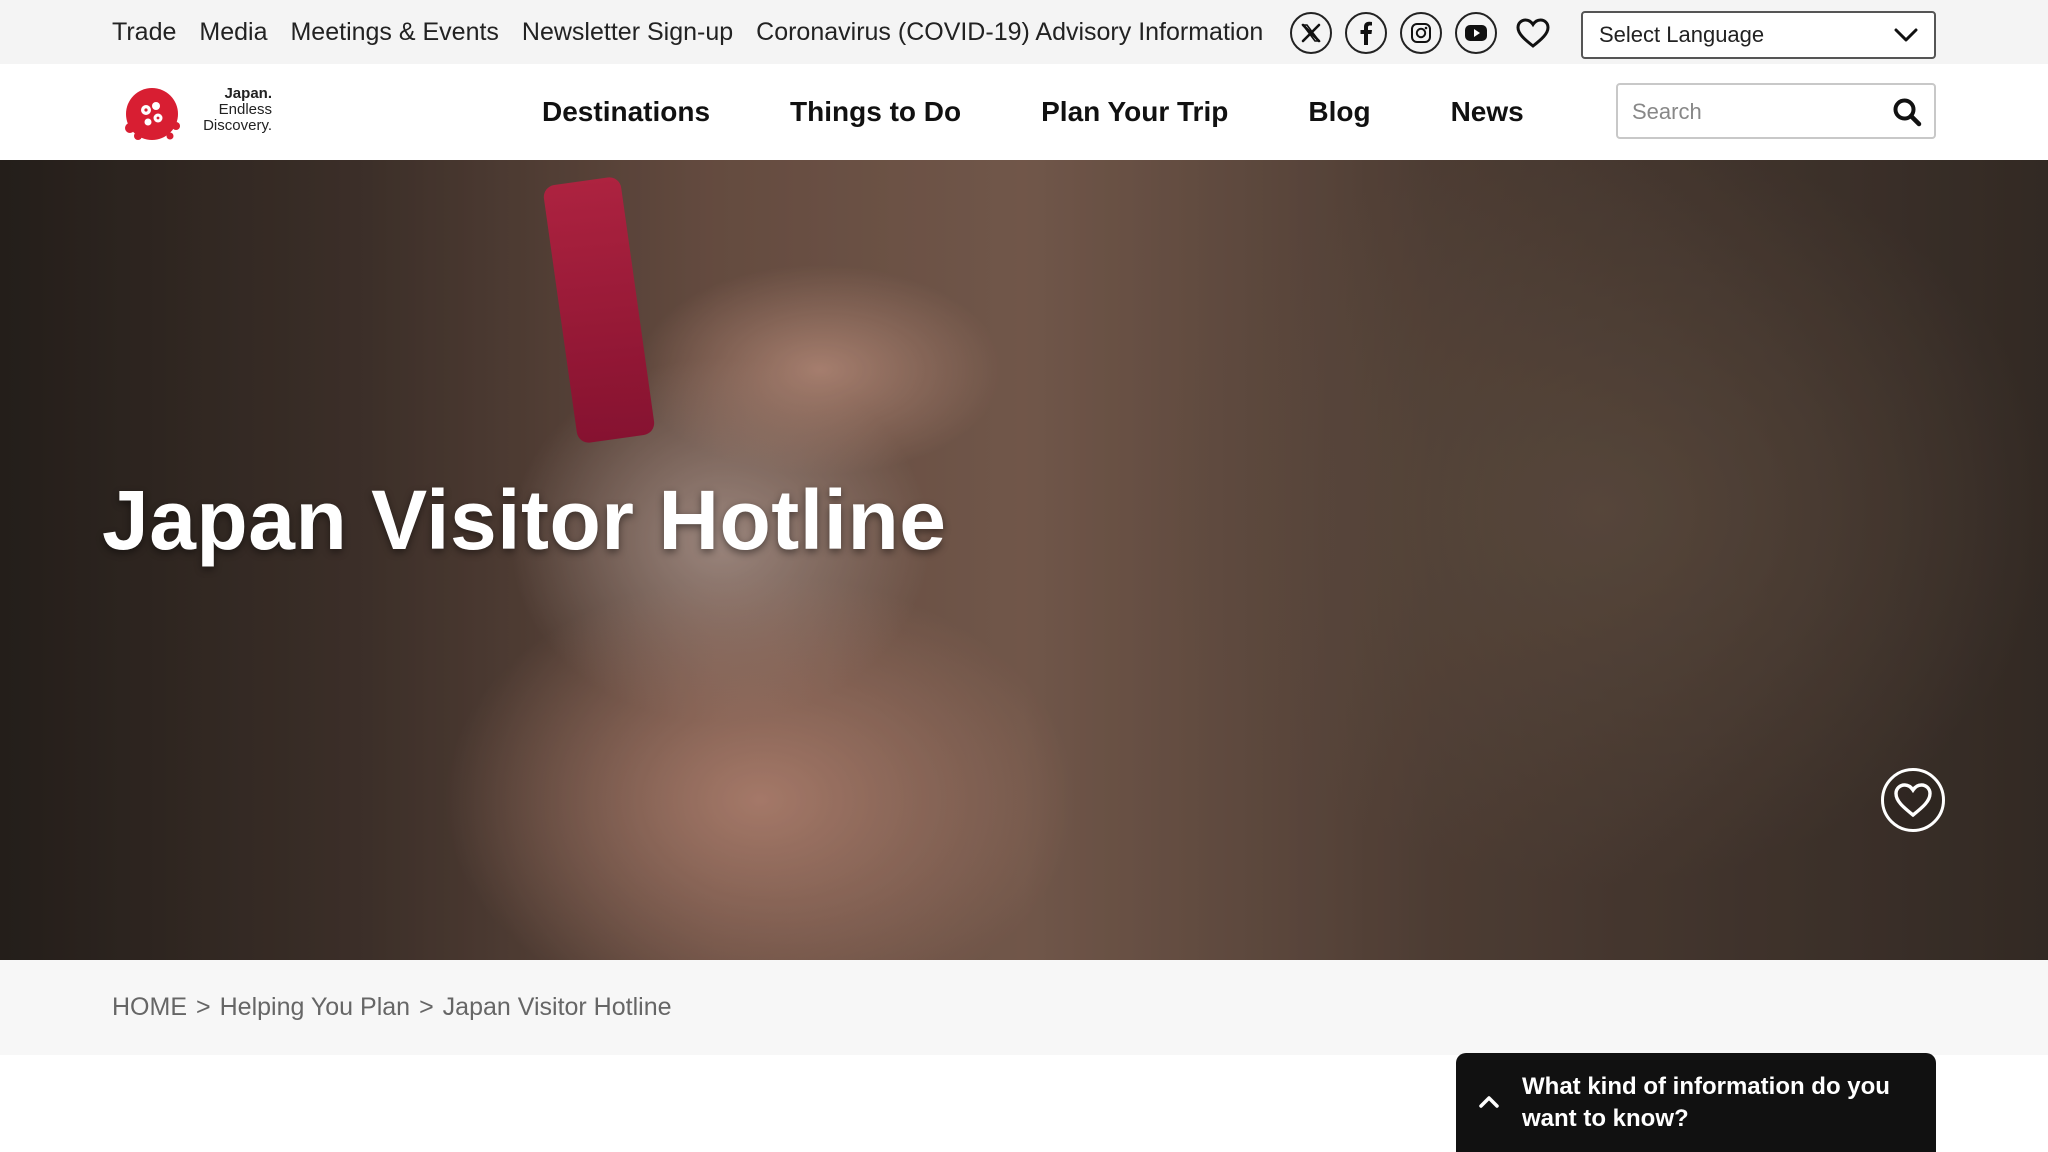  I want to click on search-box, so click(1776, 111).